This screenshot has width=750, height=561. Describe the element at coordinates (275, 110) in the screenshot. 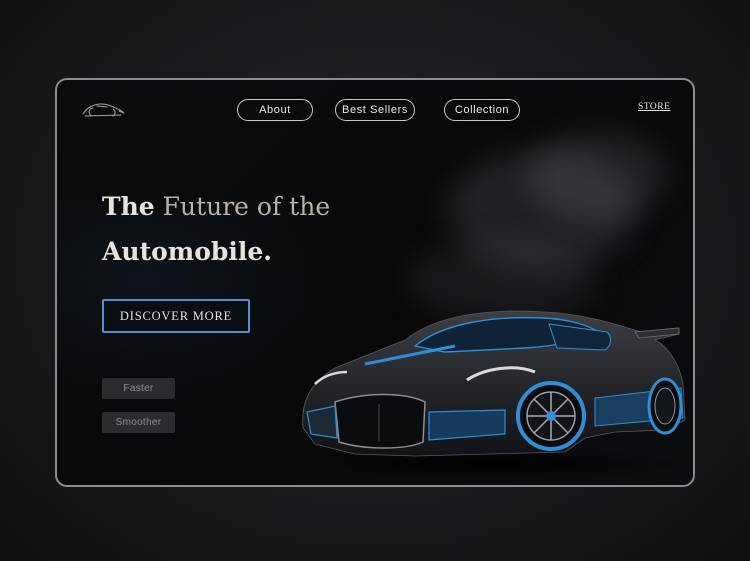

I see `nav-about: About` at that location.